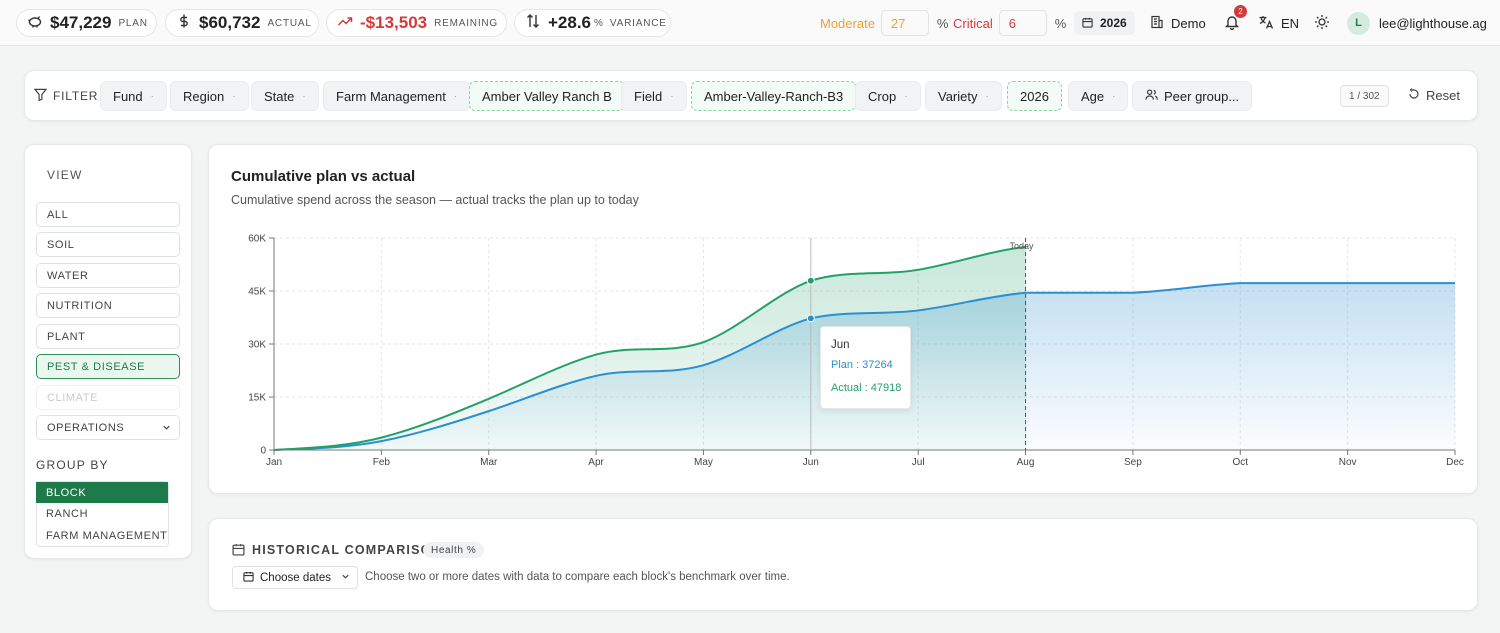  I want to click on kpi-variance-unit: %, so click(598, 23).